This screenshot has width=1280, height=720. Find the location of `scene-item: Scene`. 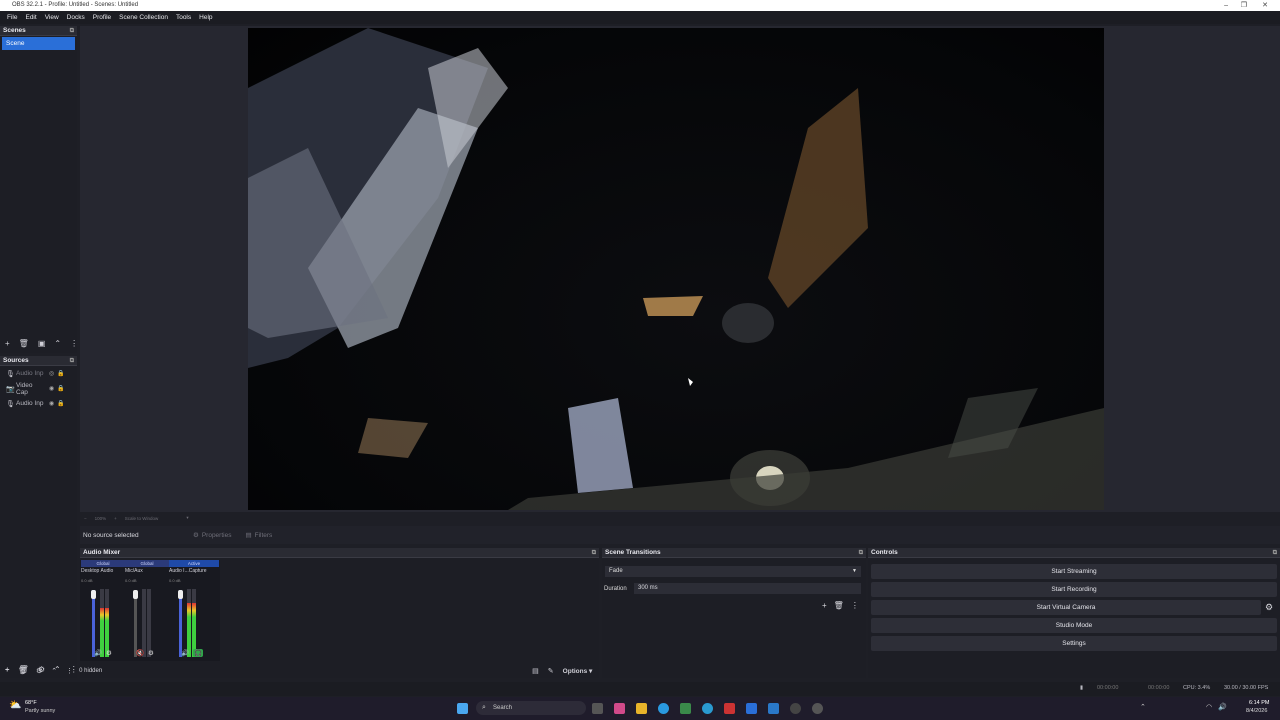

scene-item: Scene is located at coordinates (38, 43).